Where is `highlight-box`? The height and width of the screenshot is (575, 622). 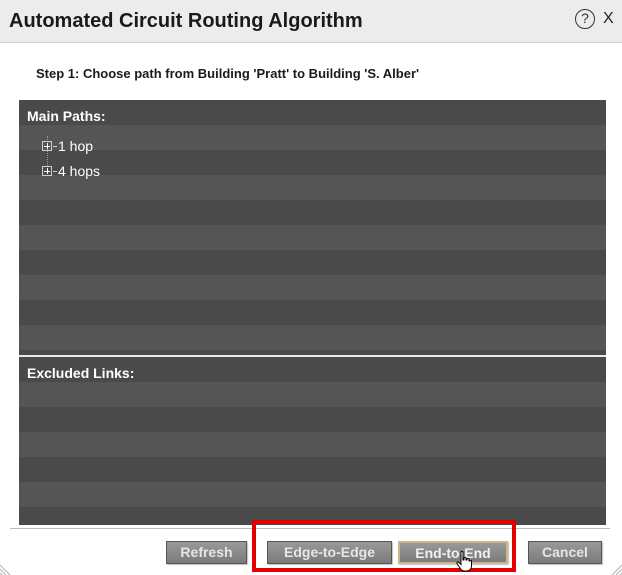
highlight-box is located at coordinates (384, 546).